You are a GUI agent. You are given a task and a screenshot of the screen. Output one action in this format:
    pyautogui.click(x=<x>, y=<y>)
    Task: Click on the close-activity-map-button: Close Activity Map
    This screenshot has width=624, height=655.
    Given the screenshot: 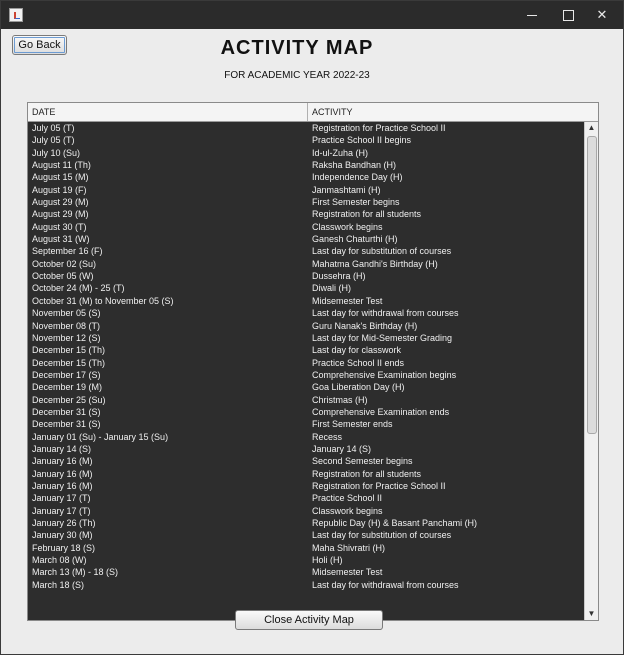 What is the action you would take?
    pyautogui.click(x=309, y=620)
    